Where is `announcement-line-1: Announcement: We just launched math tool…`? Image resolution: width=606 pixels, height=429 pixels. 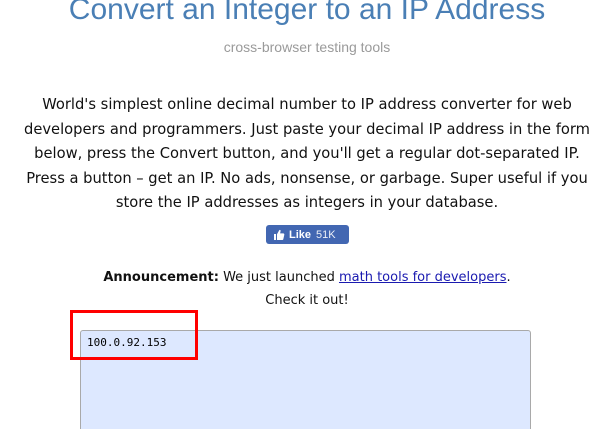
announcement-line-1: Announcement: We just launched math tool… is located at coordinates (307, 277).